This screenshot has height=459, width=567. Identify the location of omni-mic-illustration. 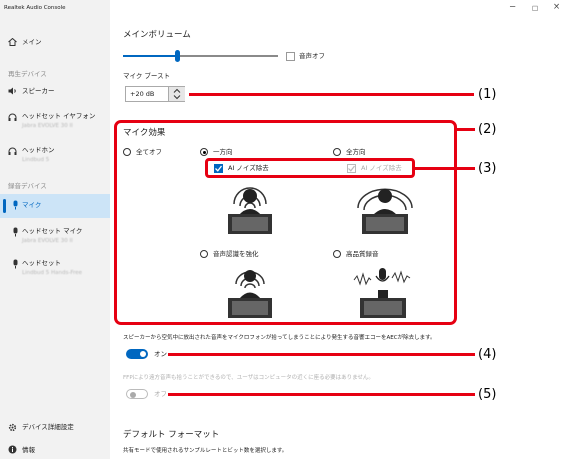
(385, 211).